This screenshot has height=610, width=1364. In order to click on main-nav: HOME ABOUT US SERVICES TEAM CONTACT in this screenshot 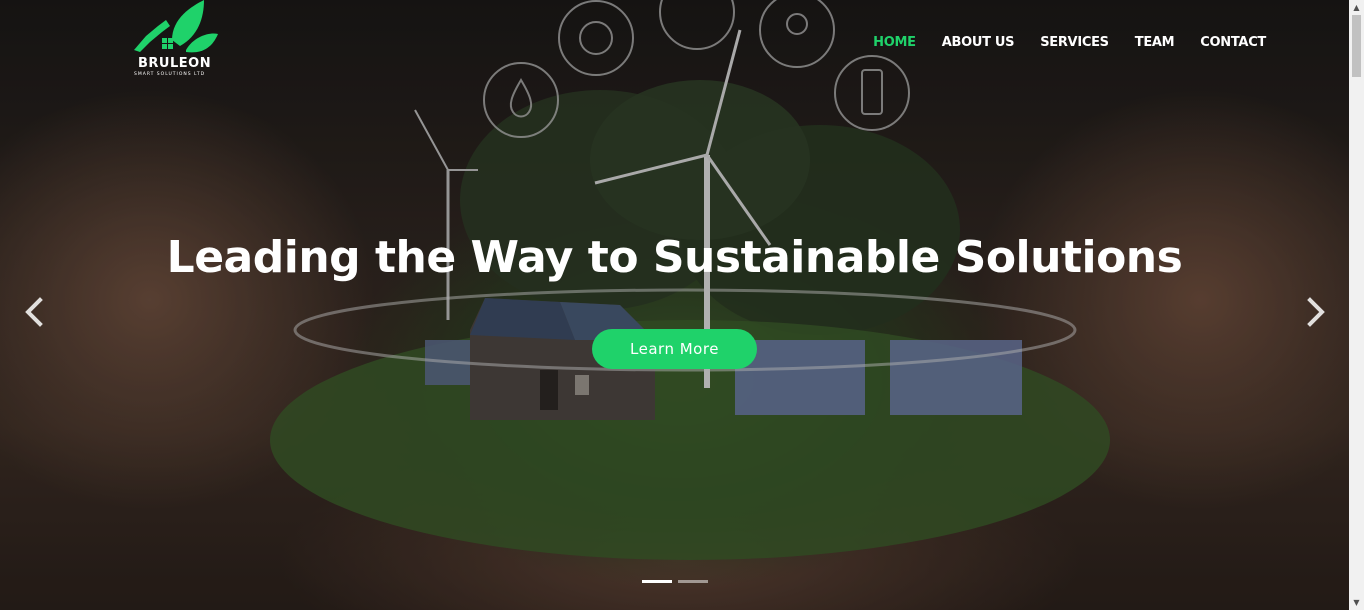, I will do `click(1056, 42)`.